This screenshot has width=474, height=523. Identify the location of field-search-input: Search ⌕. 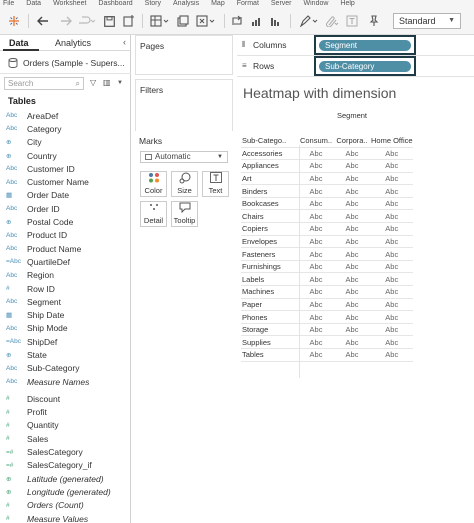
(44, 83).